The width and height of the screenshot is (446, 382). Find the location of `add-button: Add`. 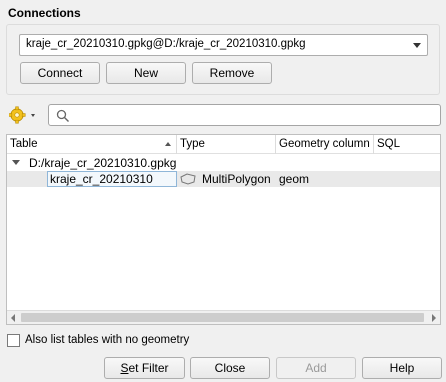

add-button: Add is located at coordinates (316, 368).